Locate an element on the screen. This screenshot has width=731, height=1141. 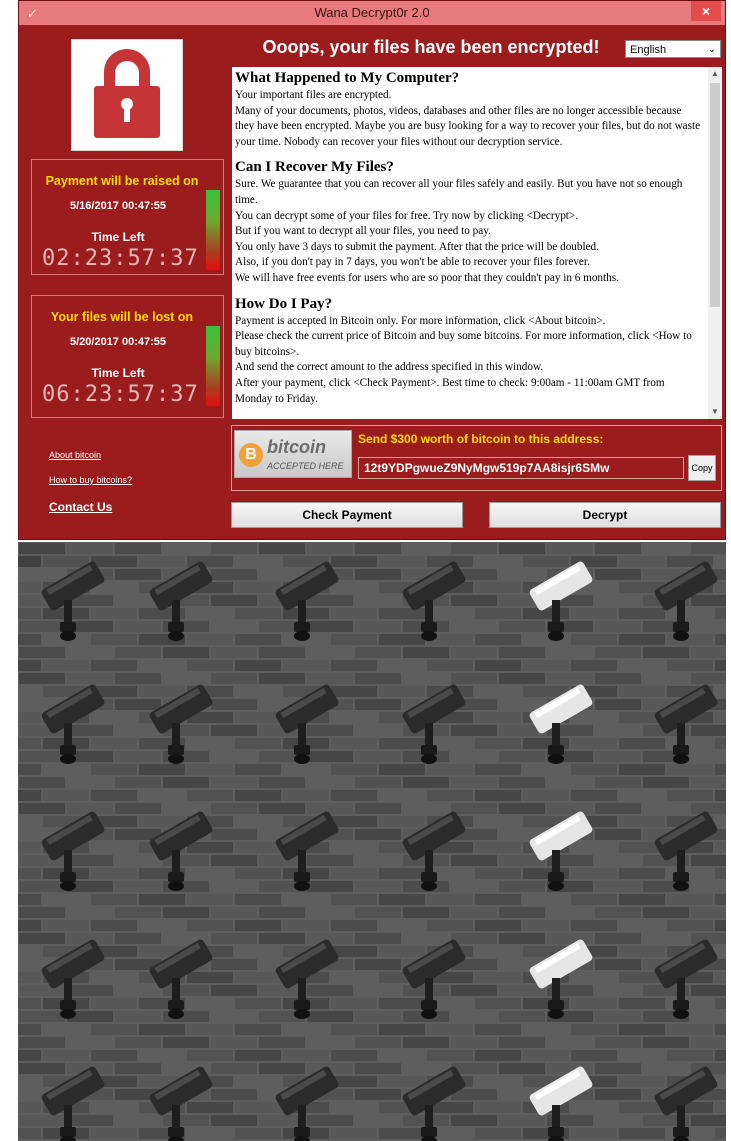
bitcoin-logo-sub: ACCEPTED HERE is located at coordinates (305, 466).